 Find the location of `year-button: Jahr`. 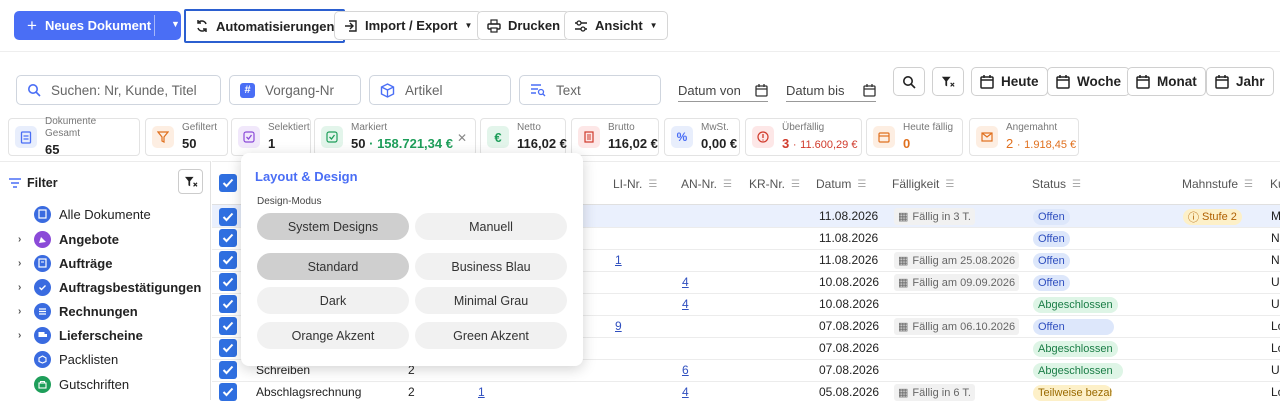

year-button: Jahr is located at coordinates (1240, 81).